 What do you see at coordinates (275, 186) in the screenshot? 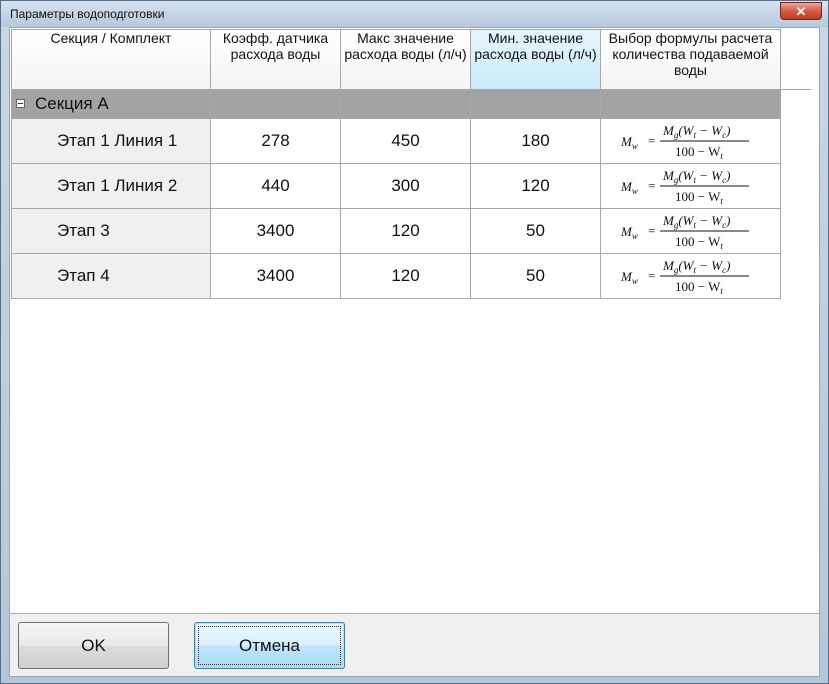
I see `coefficient-cell: 440` at bounding box center [275, 186].